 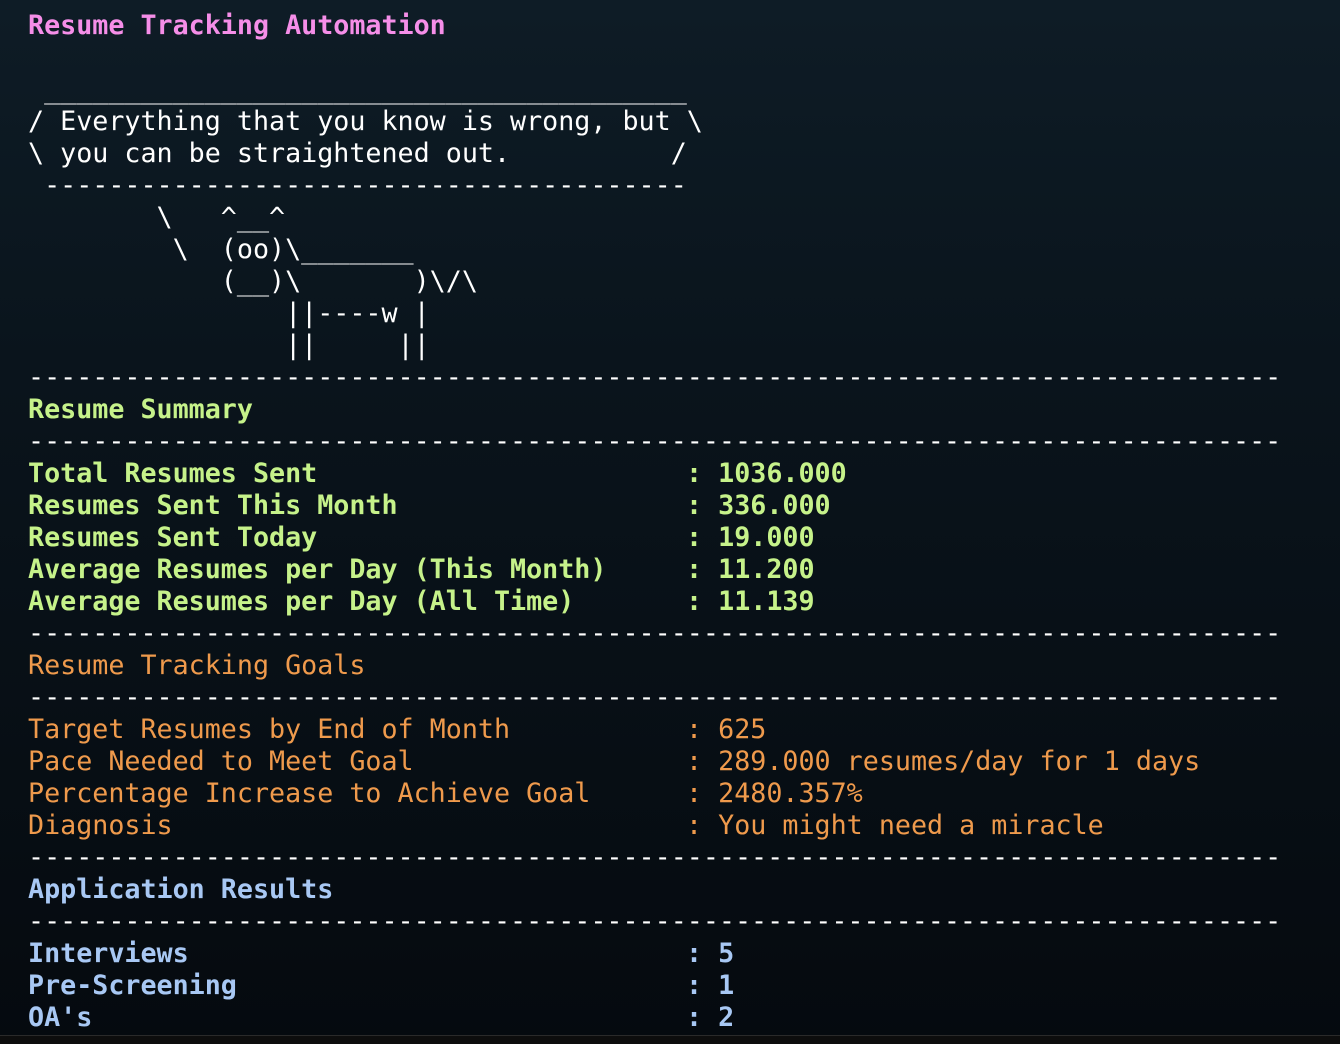 What do you see at coordinates (60, 1017) in the screenshot?
I see `results-row-label: OA's` at bounding box center [60, 1017].